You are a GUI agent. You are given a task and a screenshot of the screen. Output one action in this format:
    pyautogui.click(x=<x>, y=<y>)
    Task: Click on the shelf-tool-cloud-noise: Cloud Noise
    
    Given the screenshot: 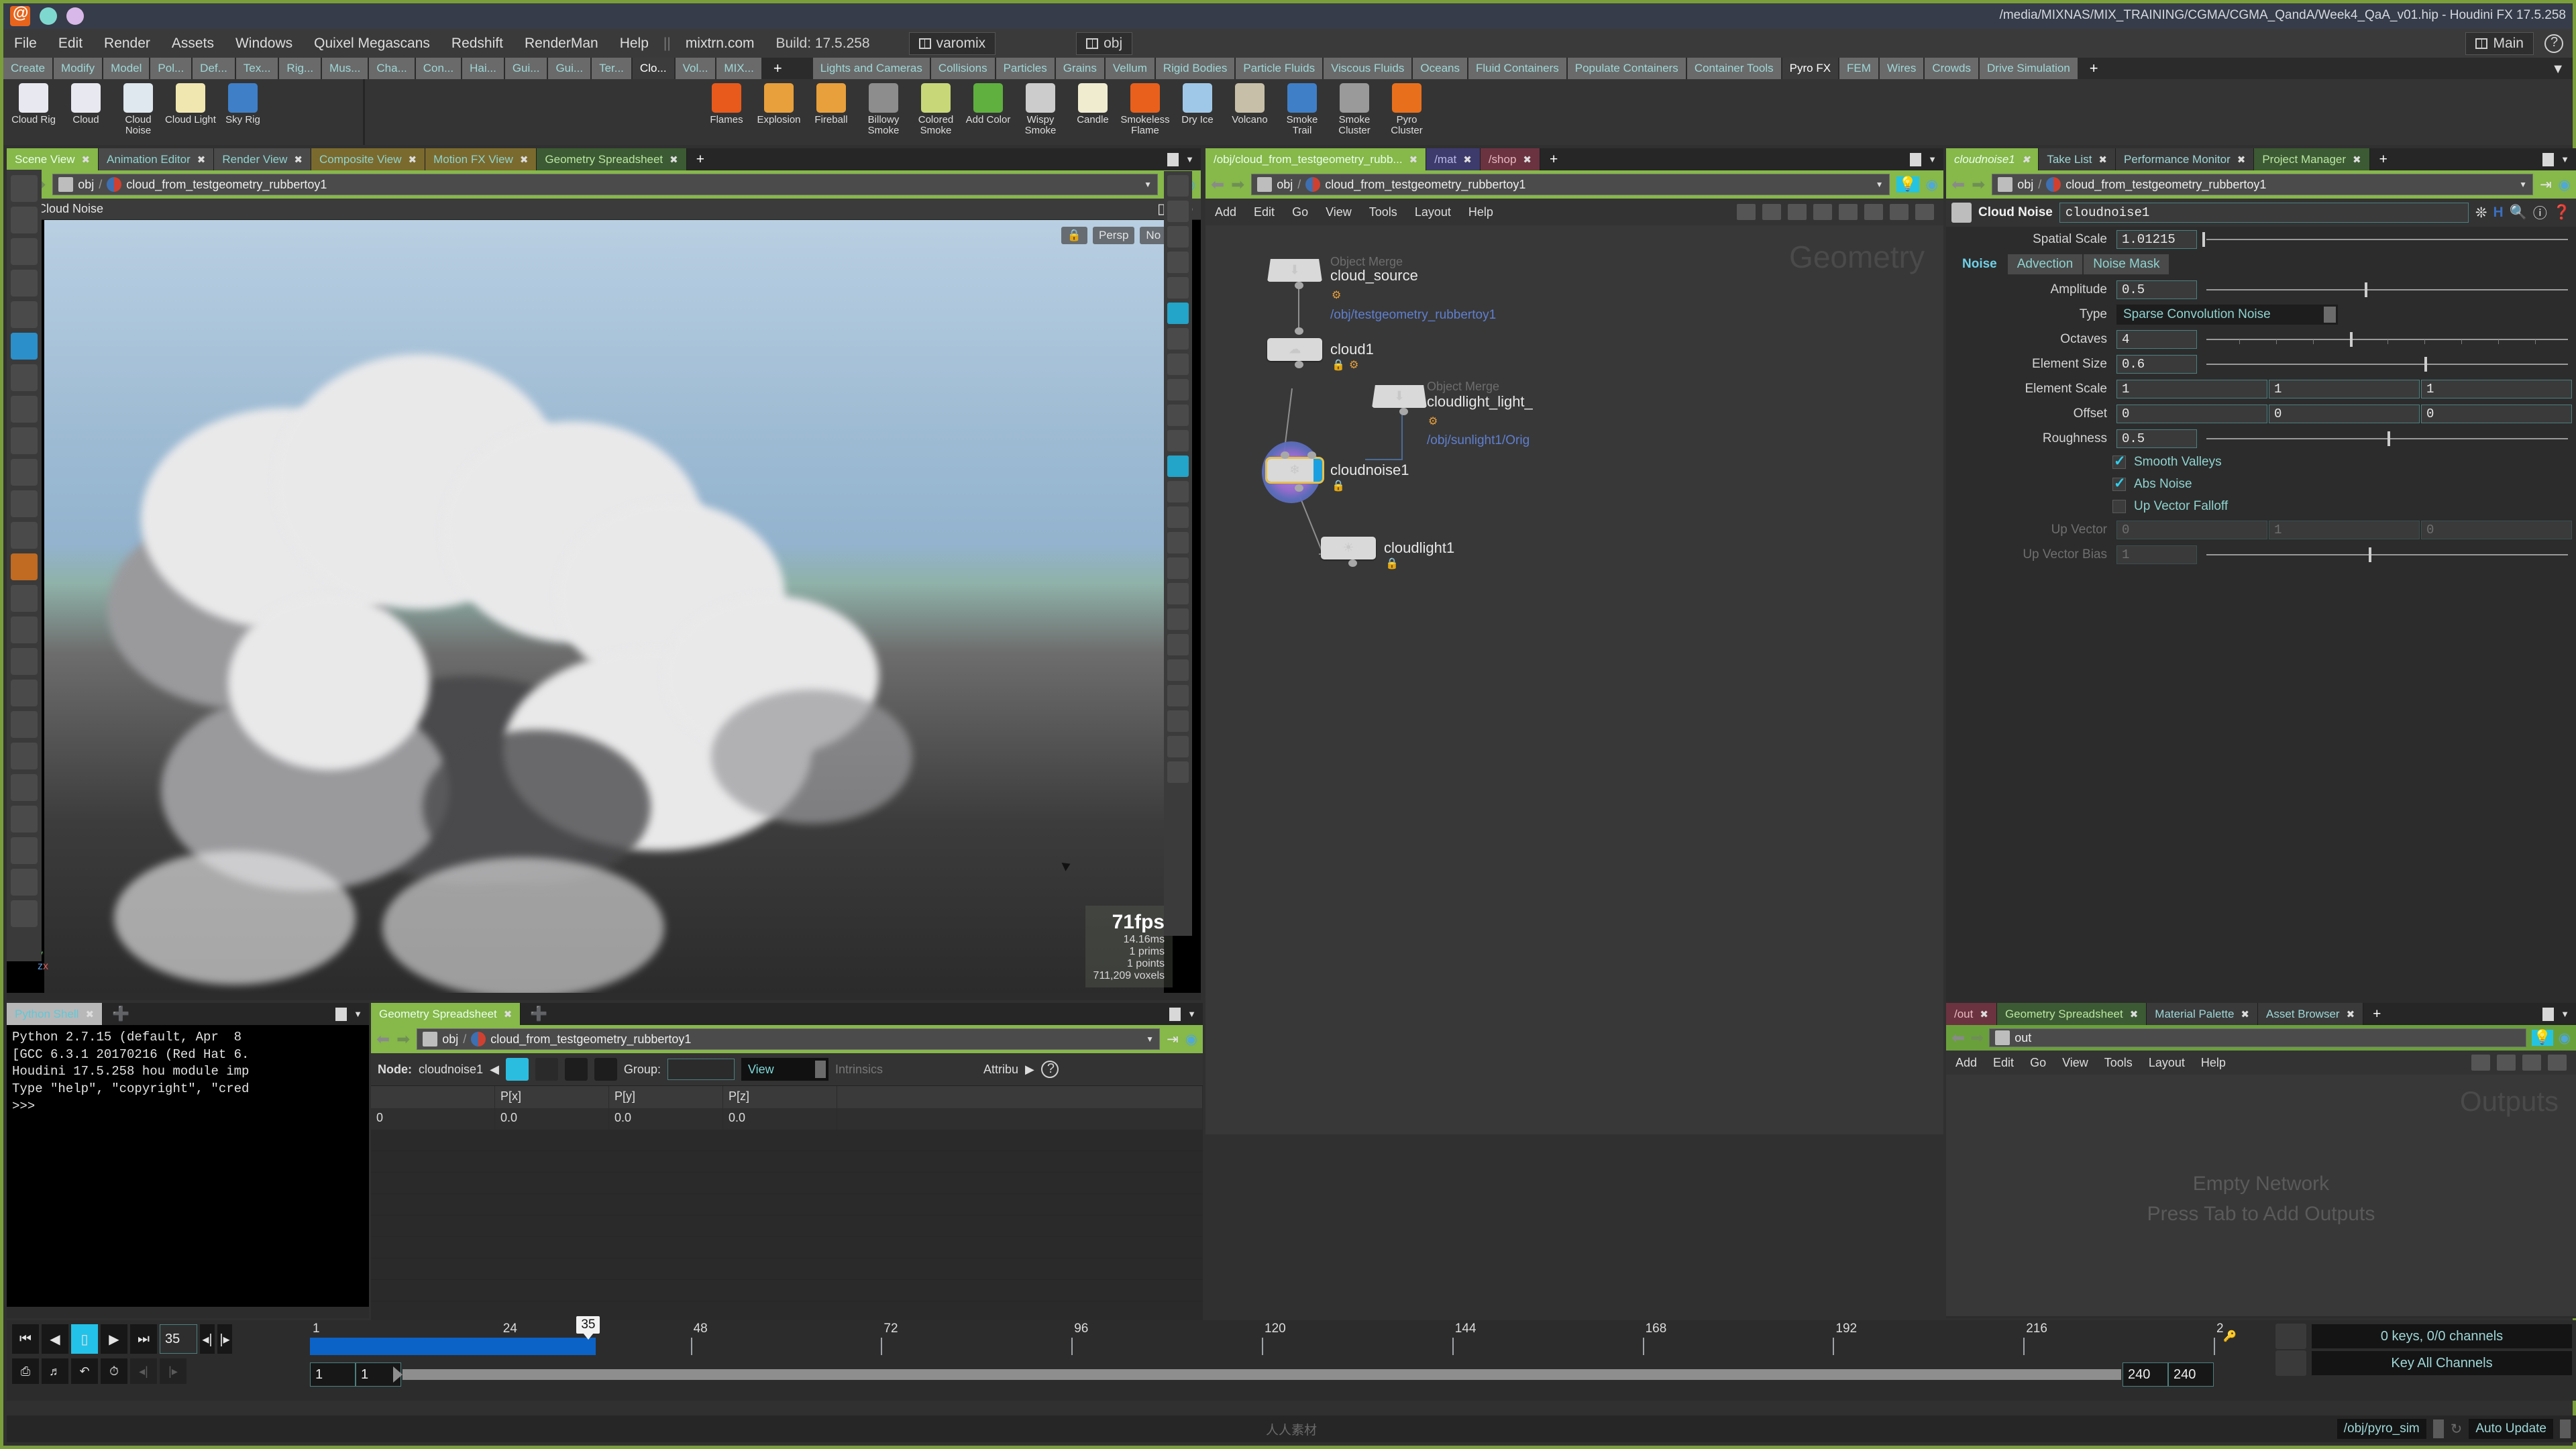 What is the action you would take?
    pyautogui.click(x=138, y=109)
    